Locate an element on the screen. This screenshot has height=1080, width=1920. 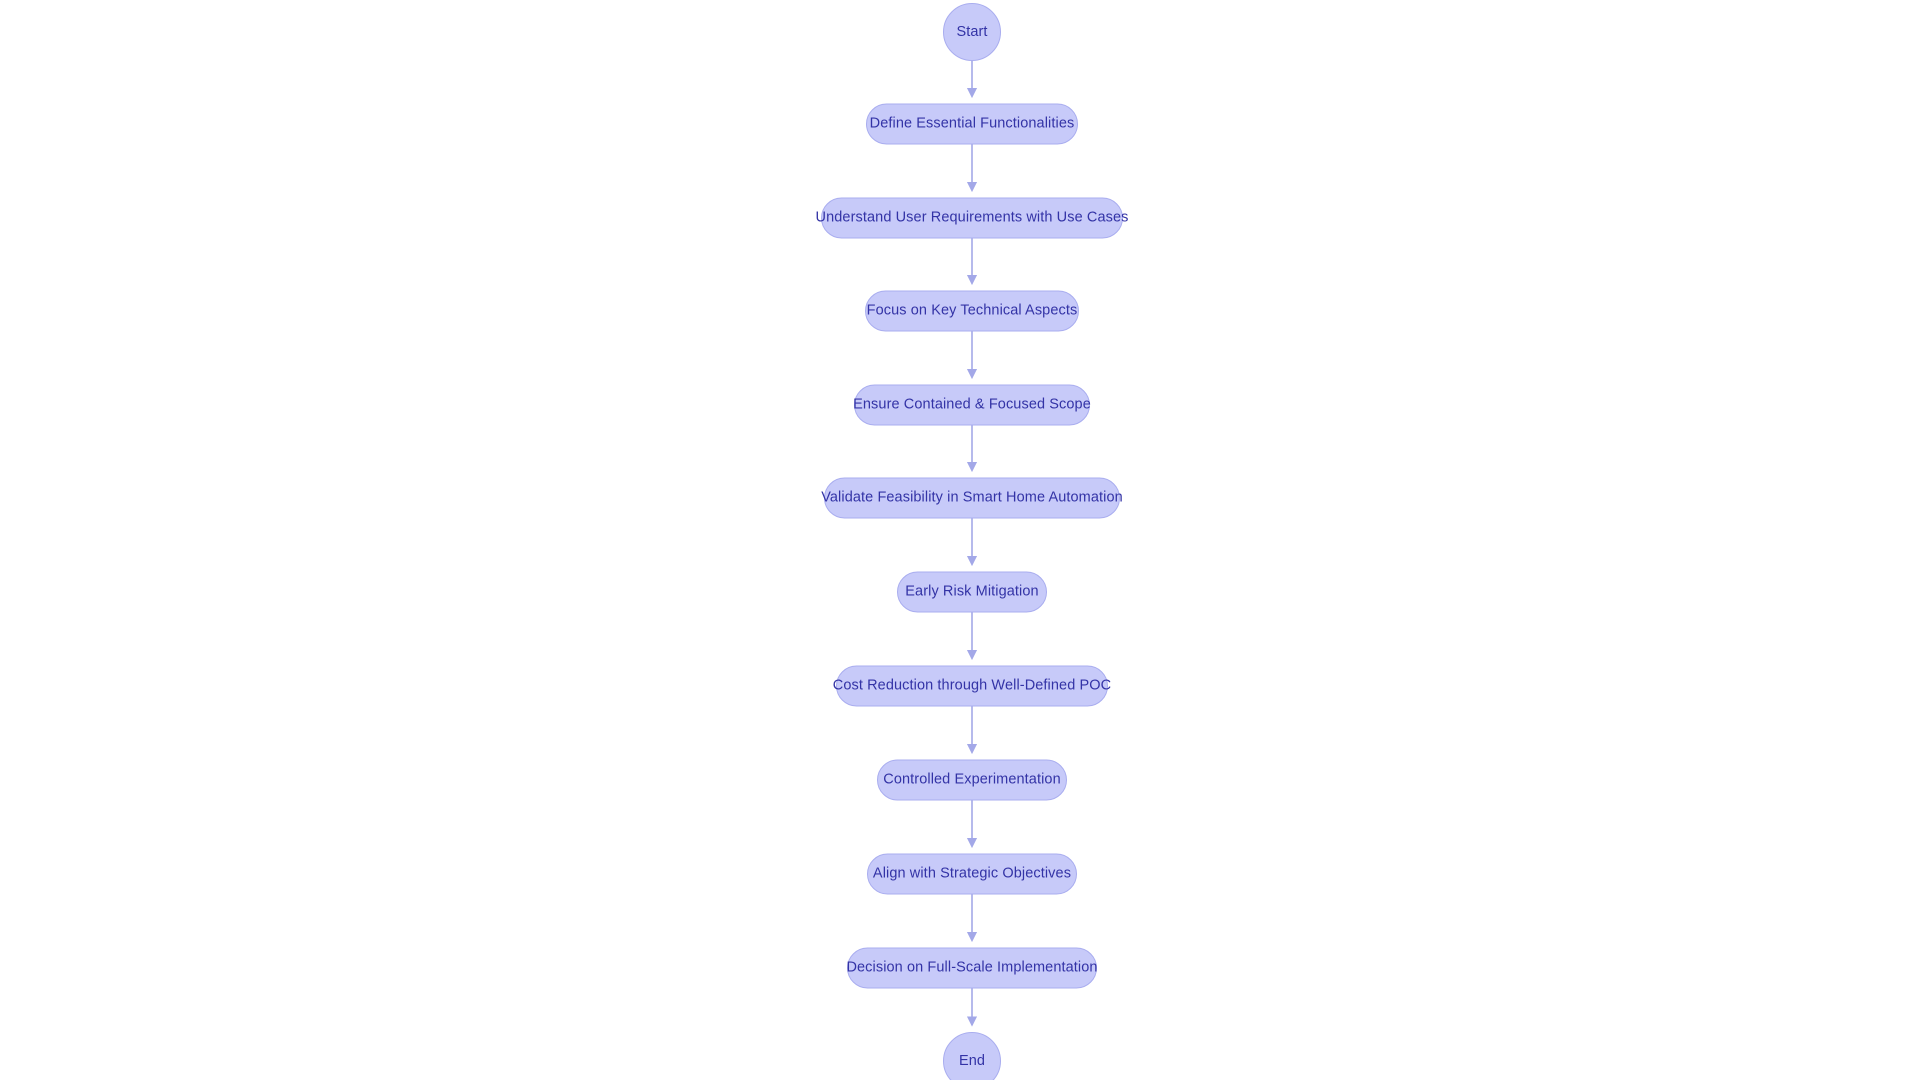
flow-node-label: Align with Strategic Objectives is located at coordinates (972, 873).